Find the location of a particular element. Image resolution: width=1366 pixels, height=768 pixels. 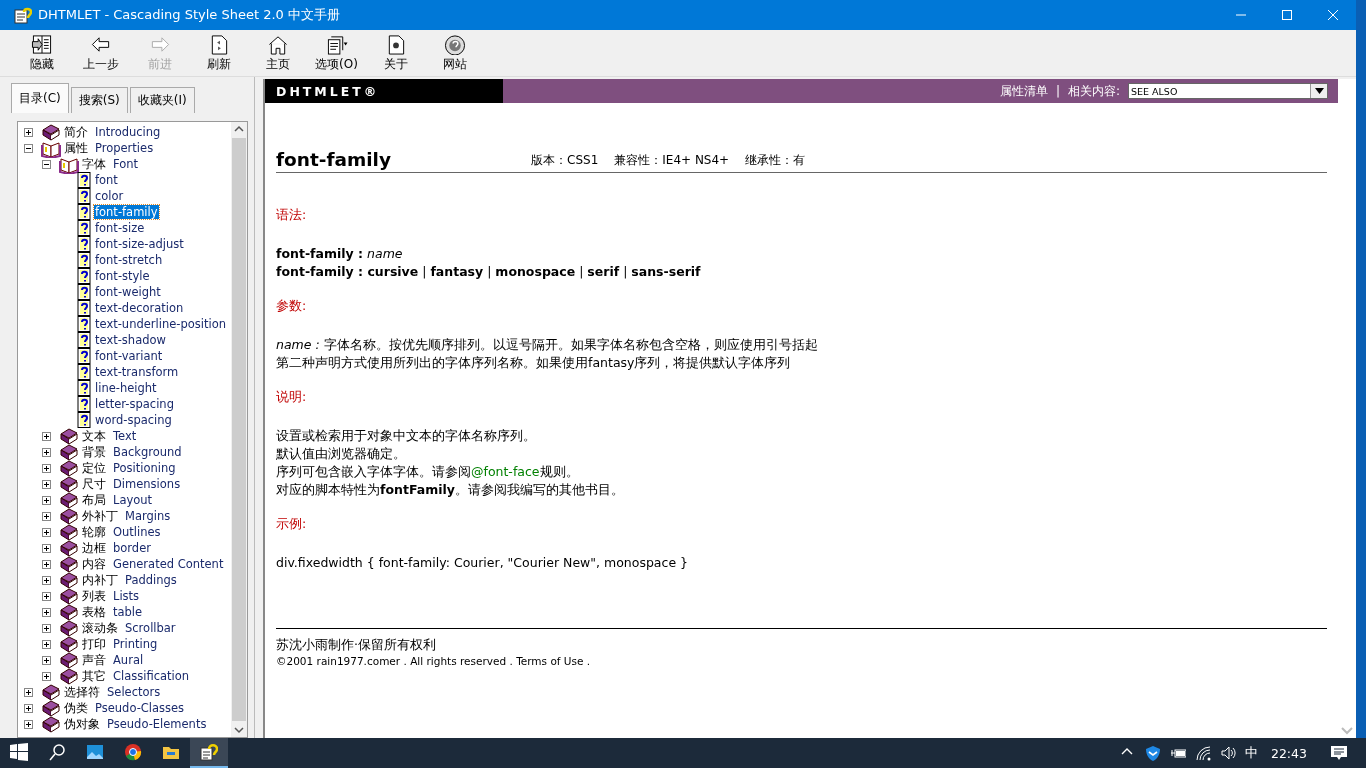

tree-item: Aural is located at coordinates (128, 660).